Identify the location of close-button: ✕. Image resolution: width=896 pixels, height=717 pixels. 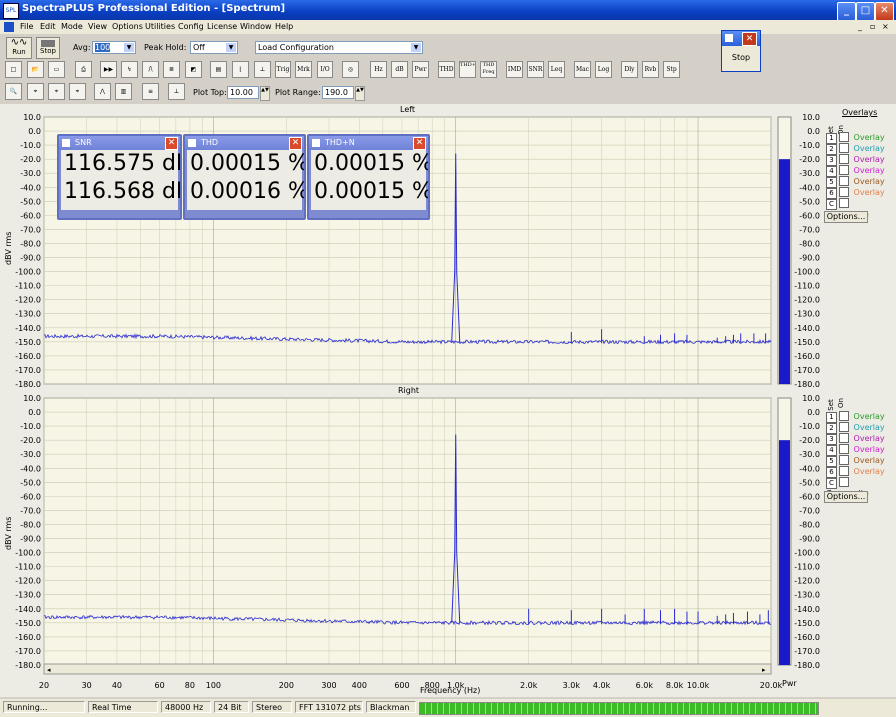
(884, 11).